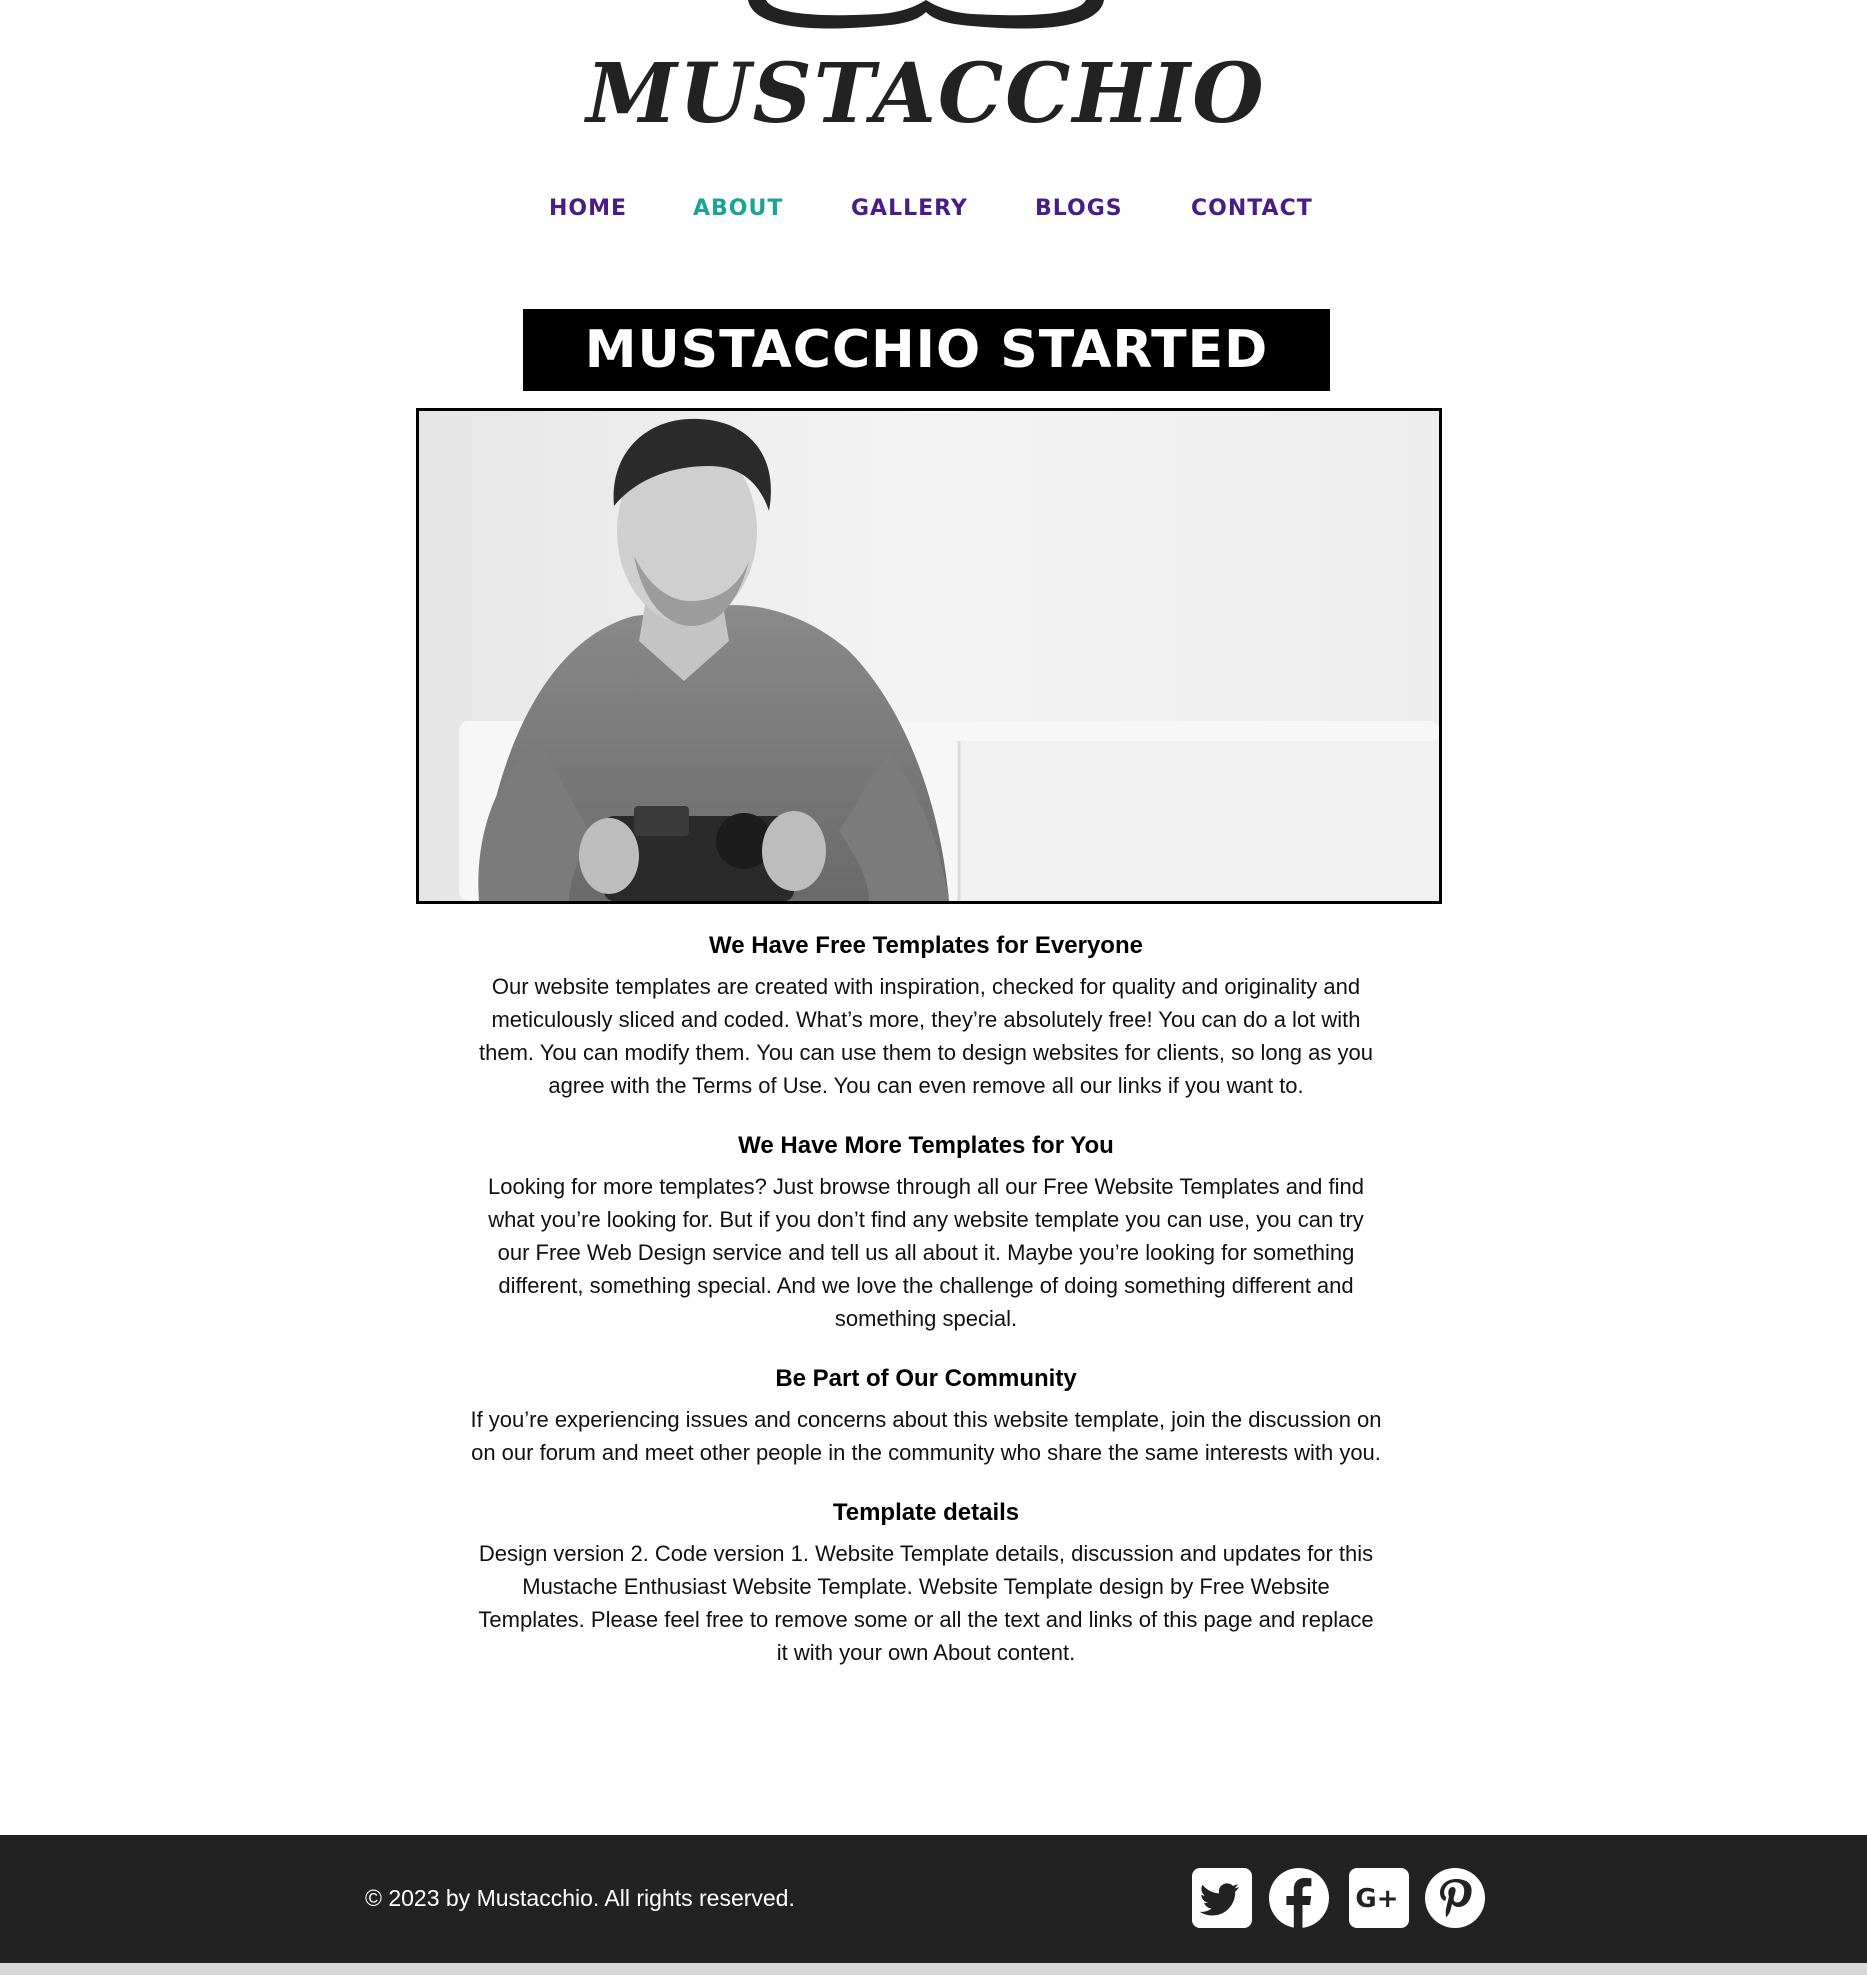 The height and width of the screenshot is (1975, 1867). I want to click on section-heading: Be Part of Our Community, so click(926, 1378).